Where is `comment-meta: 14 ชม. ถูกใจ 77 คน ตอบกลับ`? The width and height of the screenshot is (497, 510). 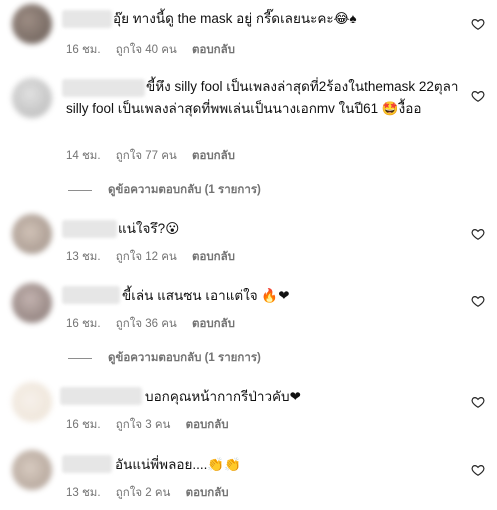 comment-meta: 14 ชม. ถูกใจ 77 คน ตอบกลับ is located at coordinates (156, 156).